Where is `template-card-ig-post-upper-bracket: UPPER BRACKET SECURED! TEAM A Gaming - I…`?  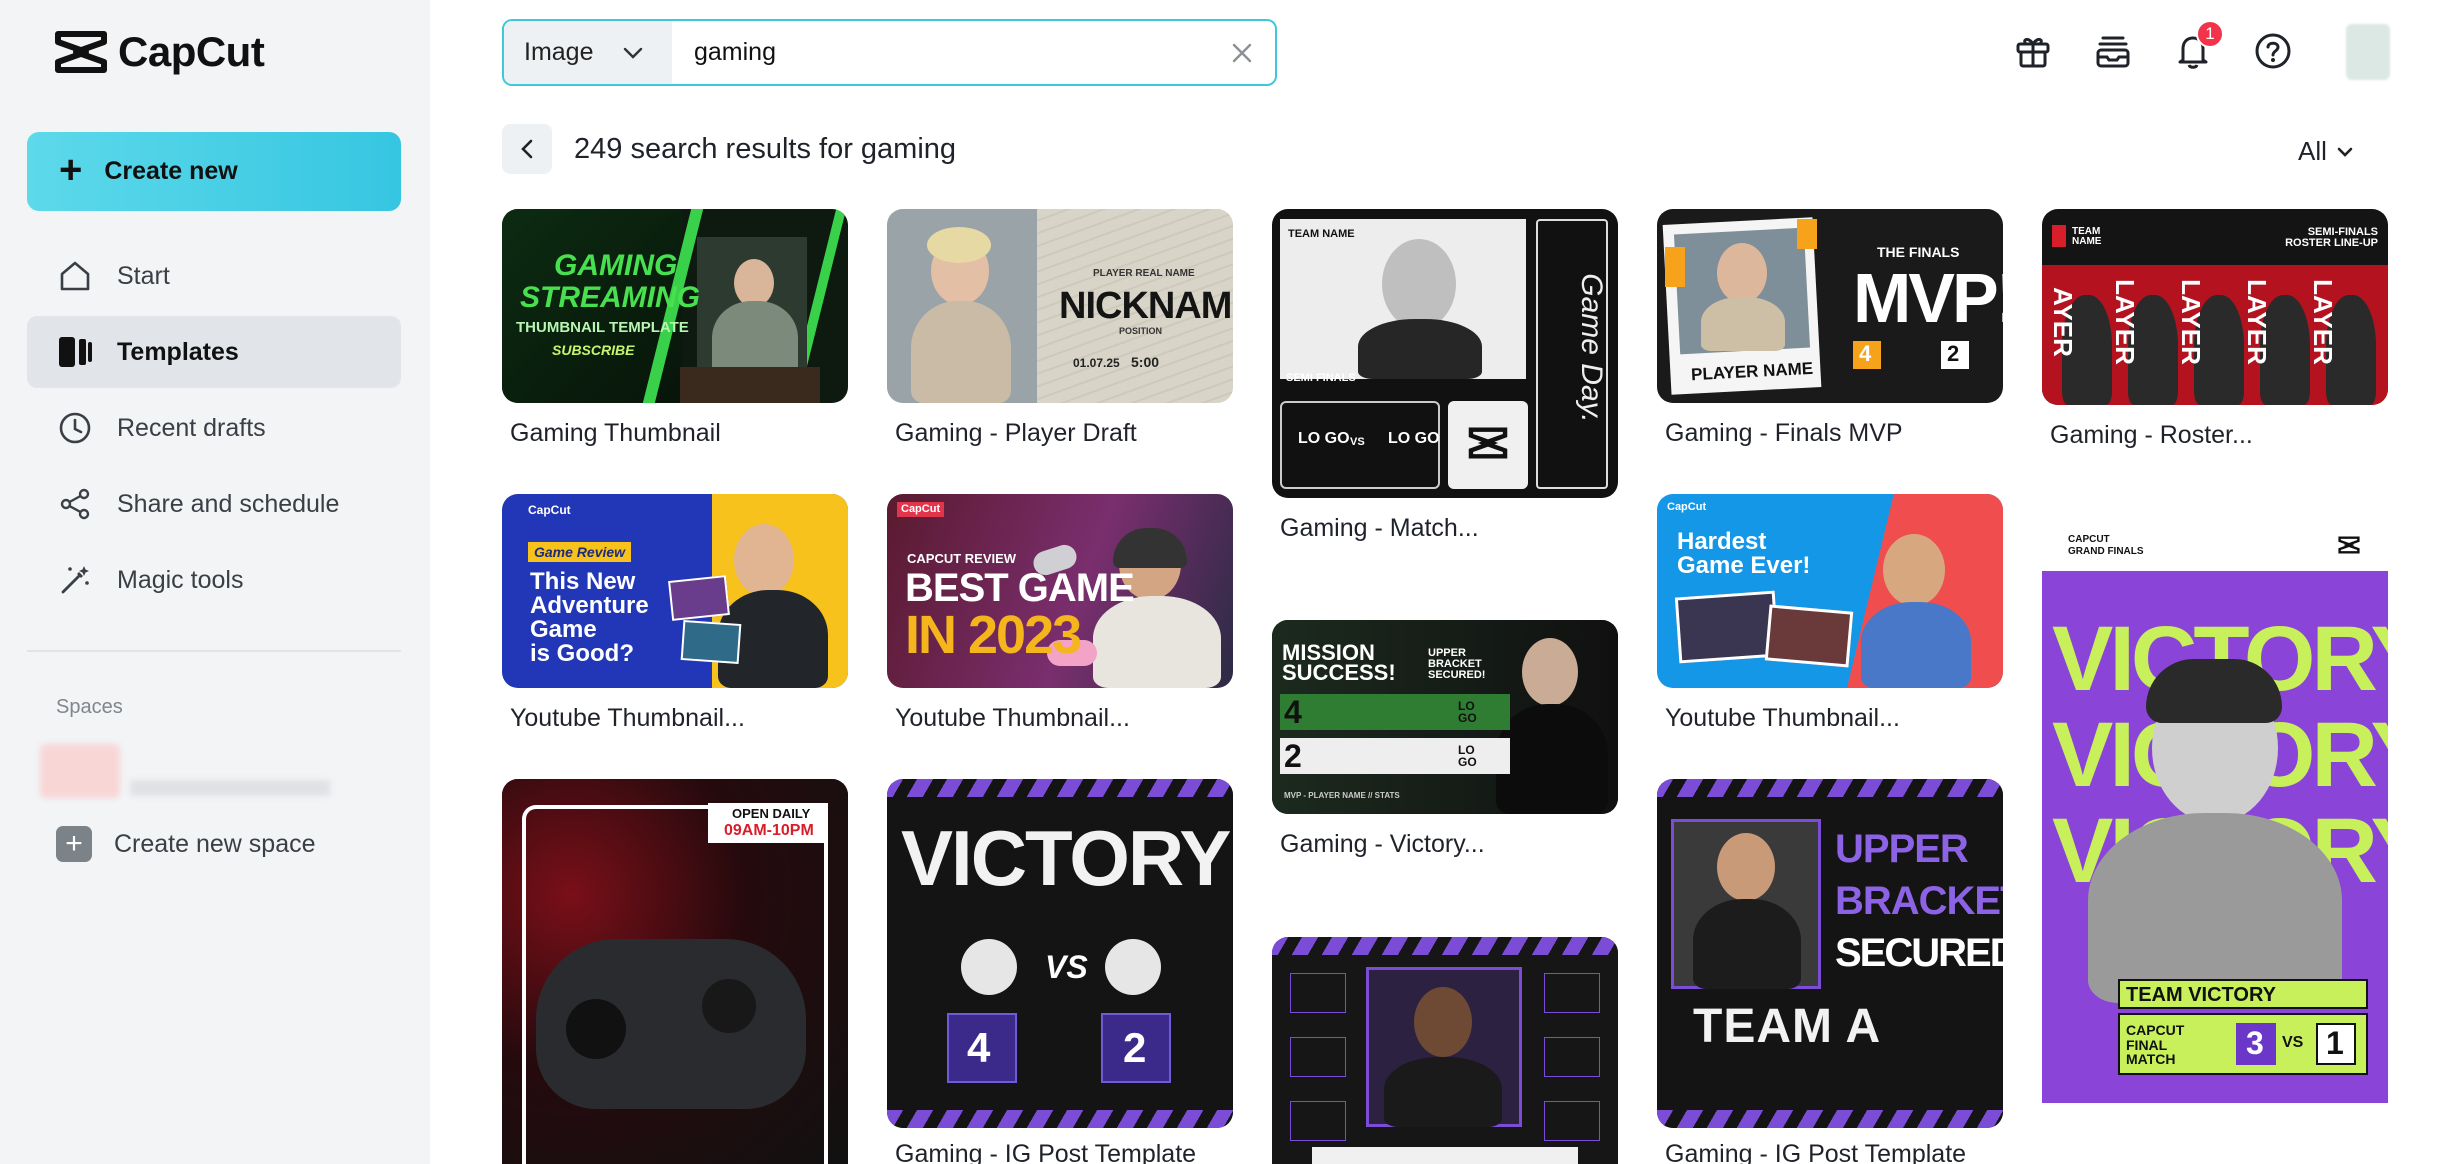
template-card-ig-post-upper-bracket: UPPER BRACKET SECURED! TEAM A Gaming - I… is located at coordinates (1830, 971).